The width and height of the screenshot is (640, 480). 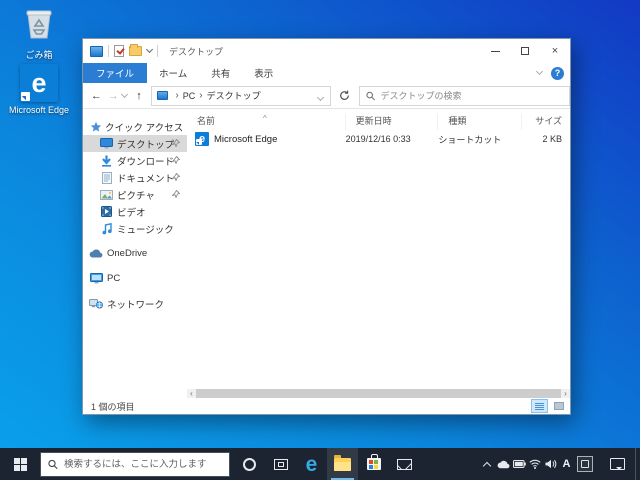 I want to click on close-icon: ×, so click(x=555, y=51).